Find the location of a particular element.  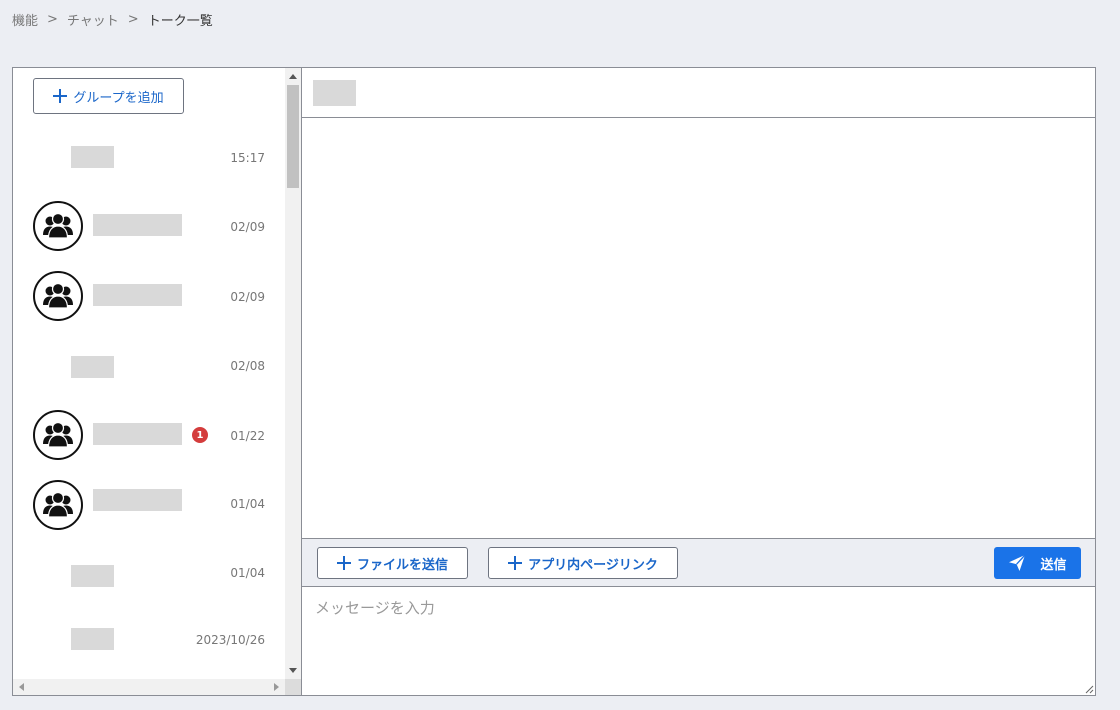

breadcrumb-item-talk-list: トーク一覧 is located at coordinates (180, 21).